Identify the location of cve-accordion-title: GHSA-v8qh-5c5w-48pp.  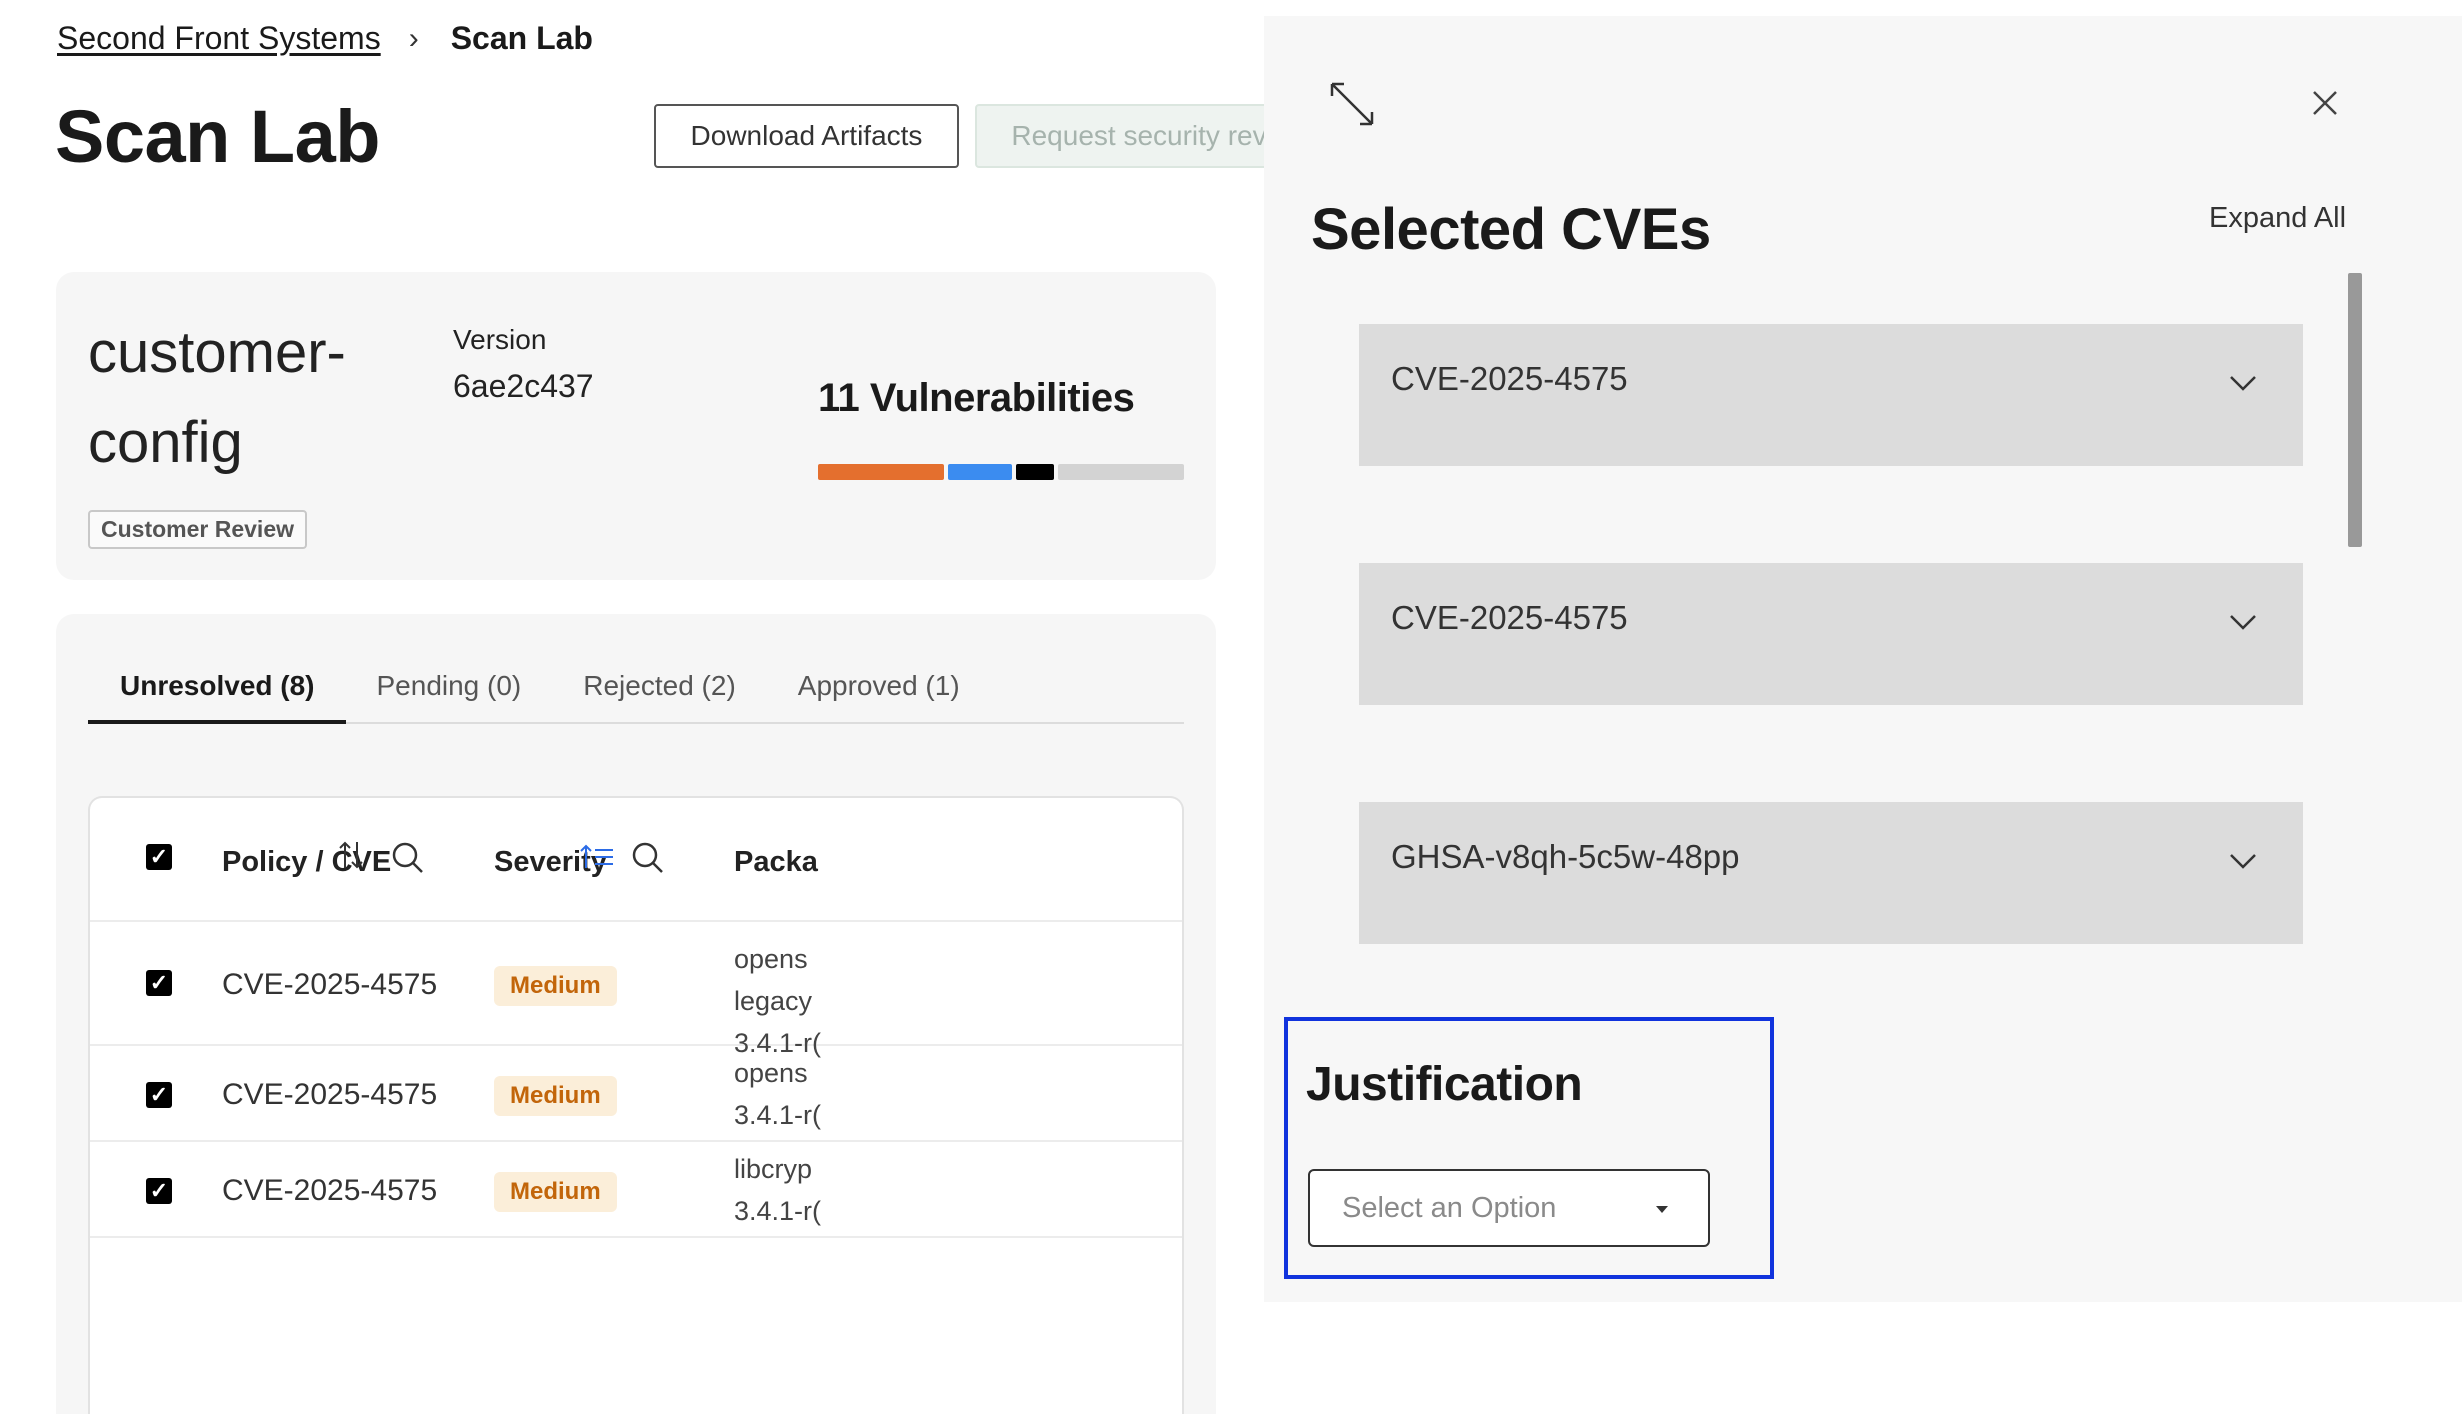
(1565, 856).